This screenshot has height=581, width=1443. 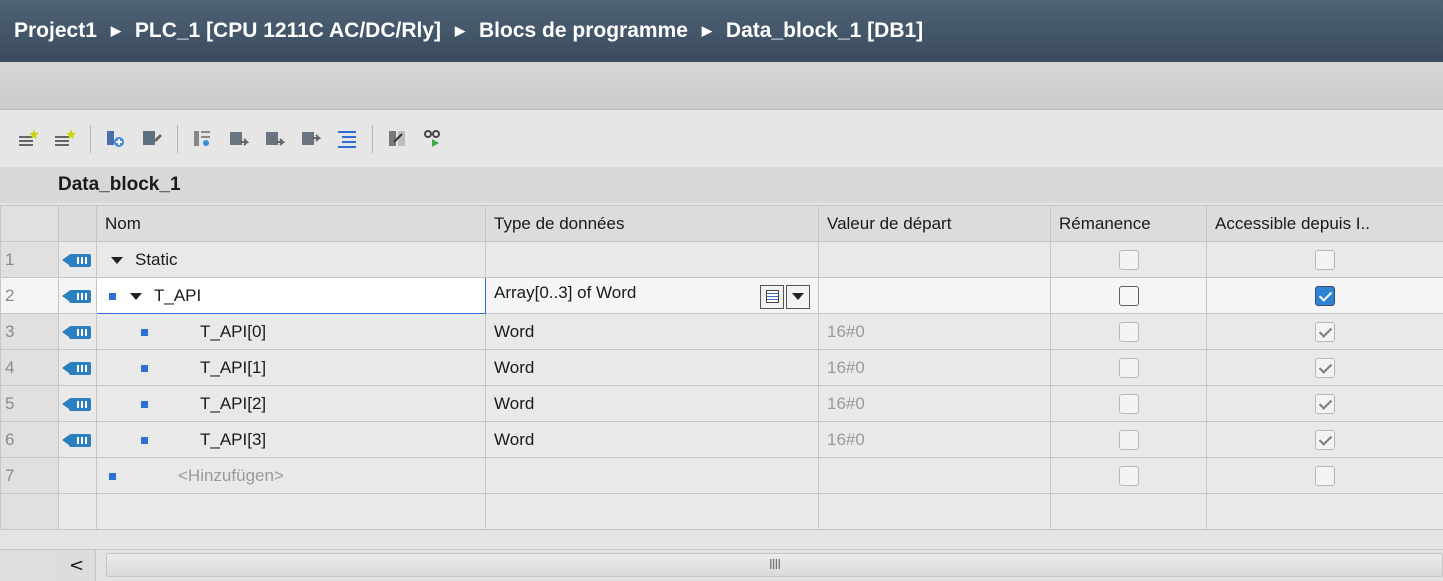 I want to click on variable-name: T_API, so click(x=178, y=295).